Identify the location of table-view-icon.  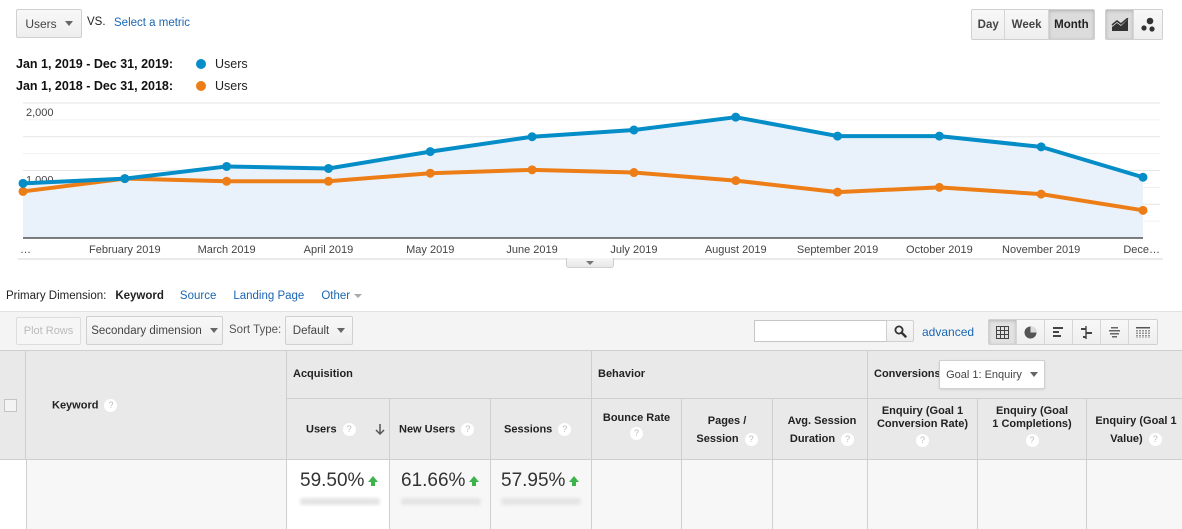
(1002, 332).